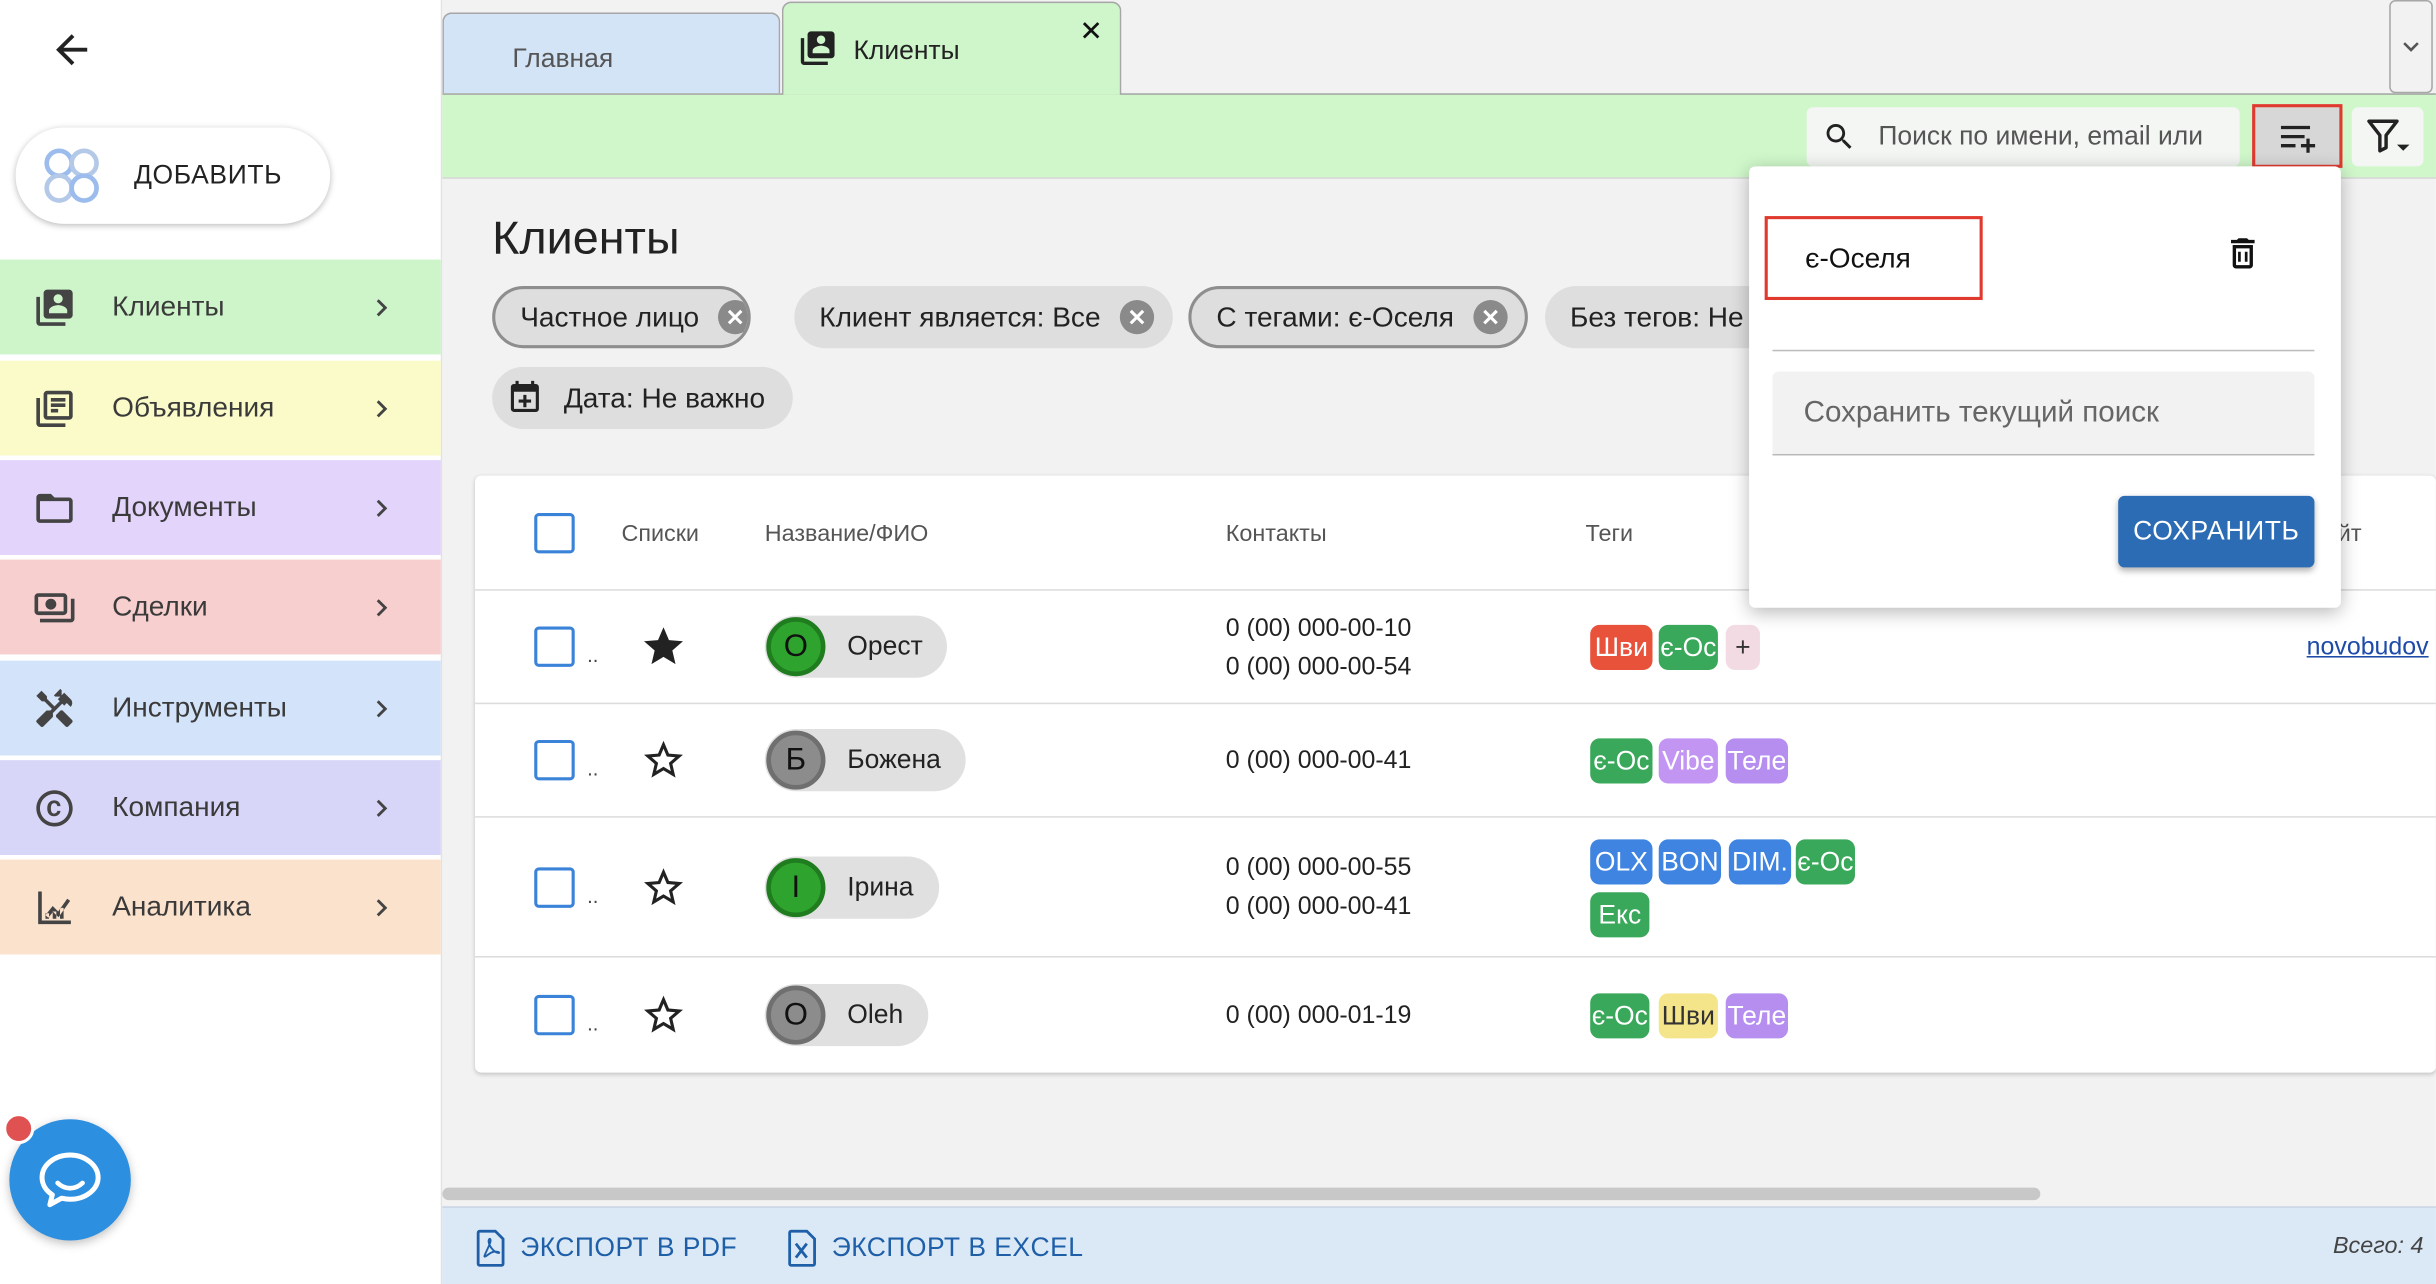 Image resolution: width=2436 pixels, height=1284 pixels. I want to click on search-box, so click(2023, 137).